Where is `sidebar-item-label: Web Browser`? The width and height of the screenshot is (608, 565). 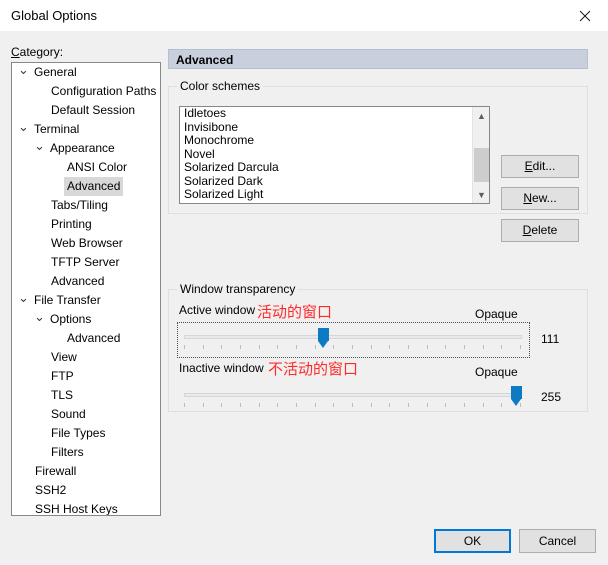 sidebar-item-label: Web Browser is located at coordinates (87, 243).